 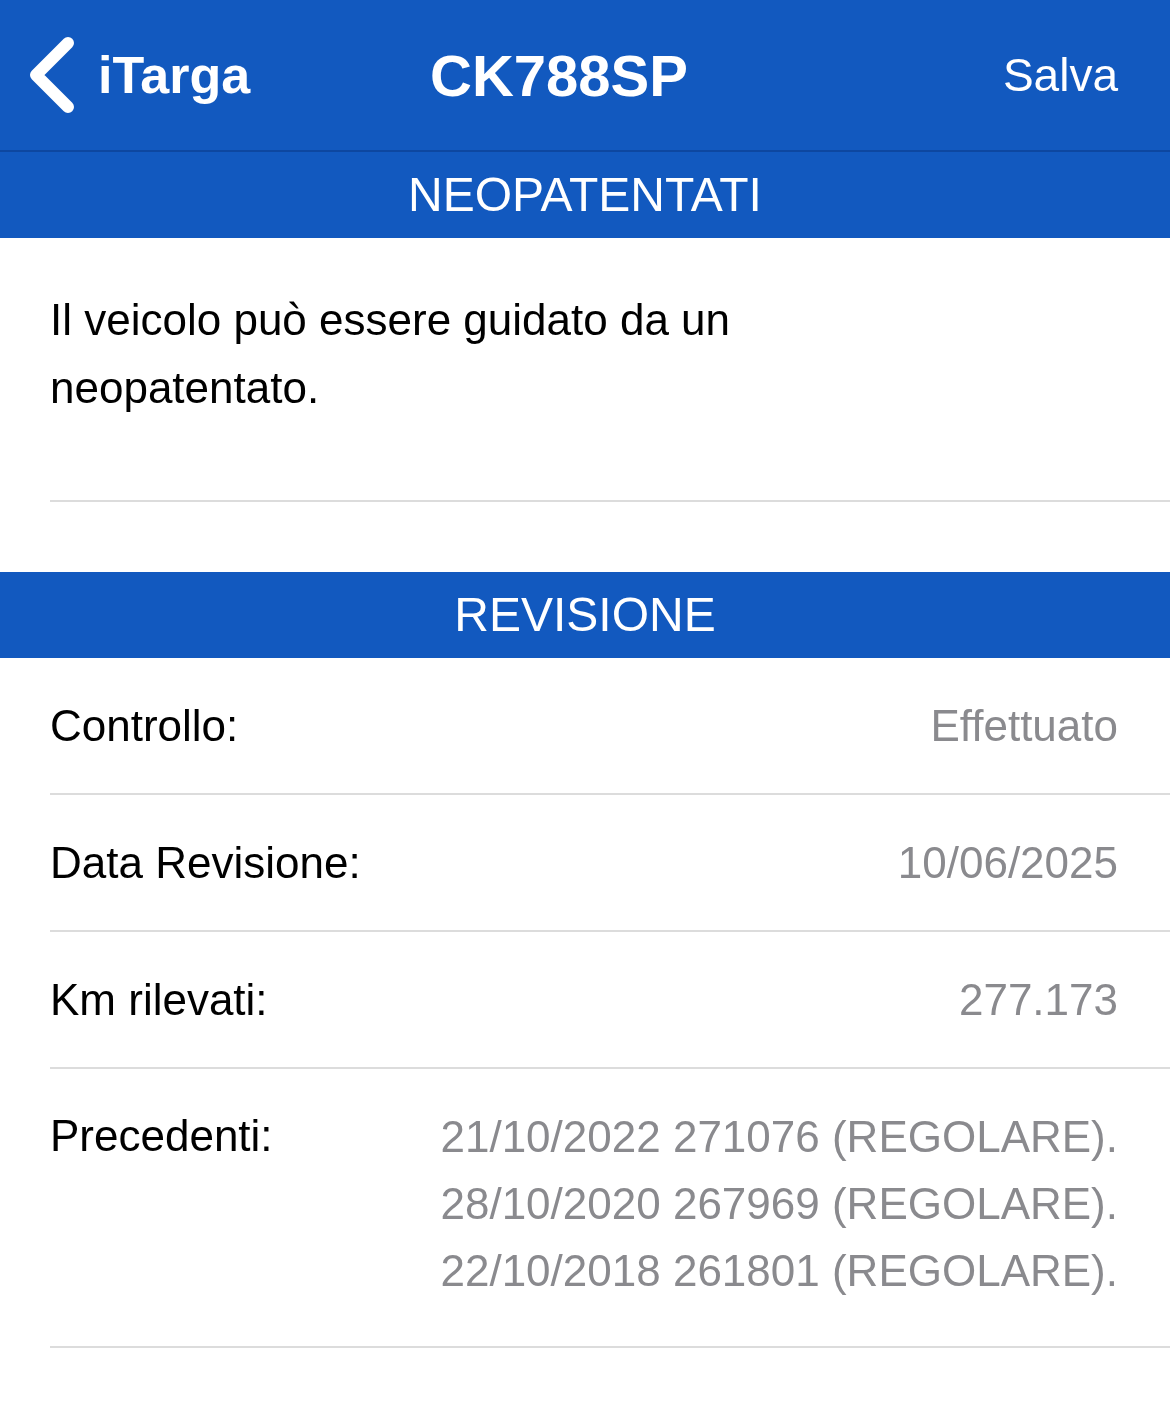 I want to click on description-text: Il veicolo può essere guidato da un neopatentato., so click(x=391, y=354).